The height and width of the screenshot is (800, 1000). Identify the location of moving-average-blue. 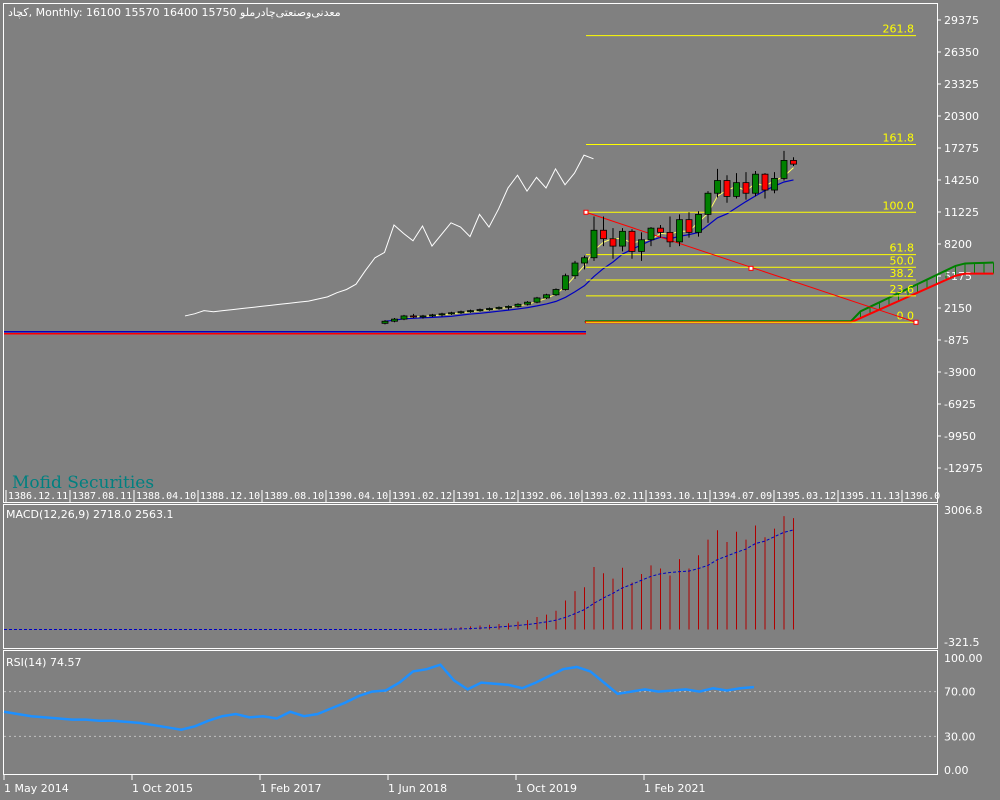
(589, 250).